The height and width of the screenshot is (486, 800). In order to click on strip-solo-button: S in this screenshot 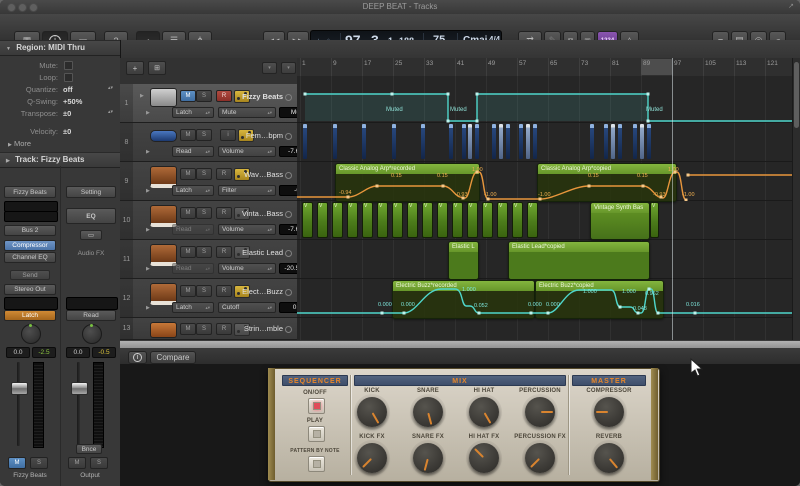, I will do `click(99, 463)`.